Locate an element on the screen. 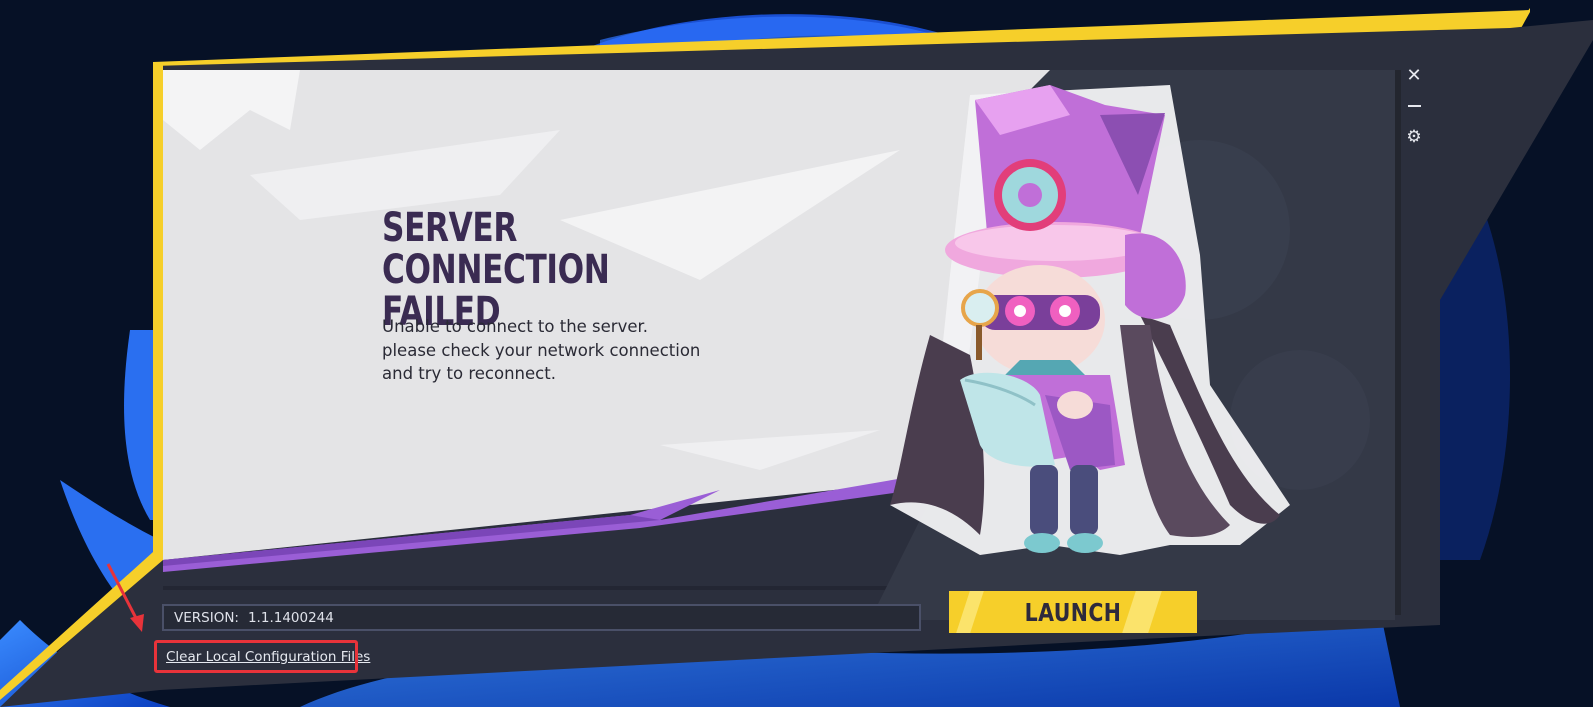 The width and height of the screenshot is (1593, 707). minimize-icon is located at coordinates (1414, 106).